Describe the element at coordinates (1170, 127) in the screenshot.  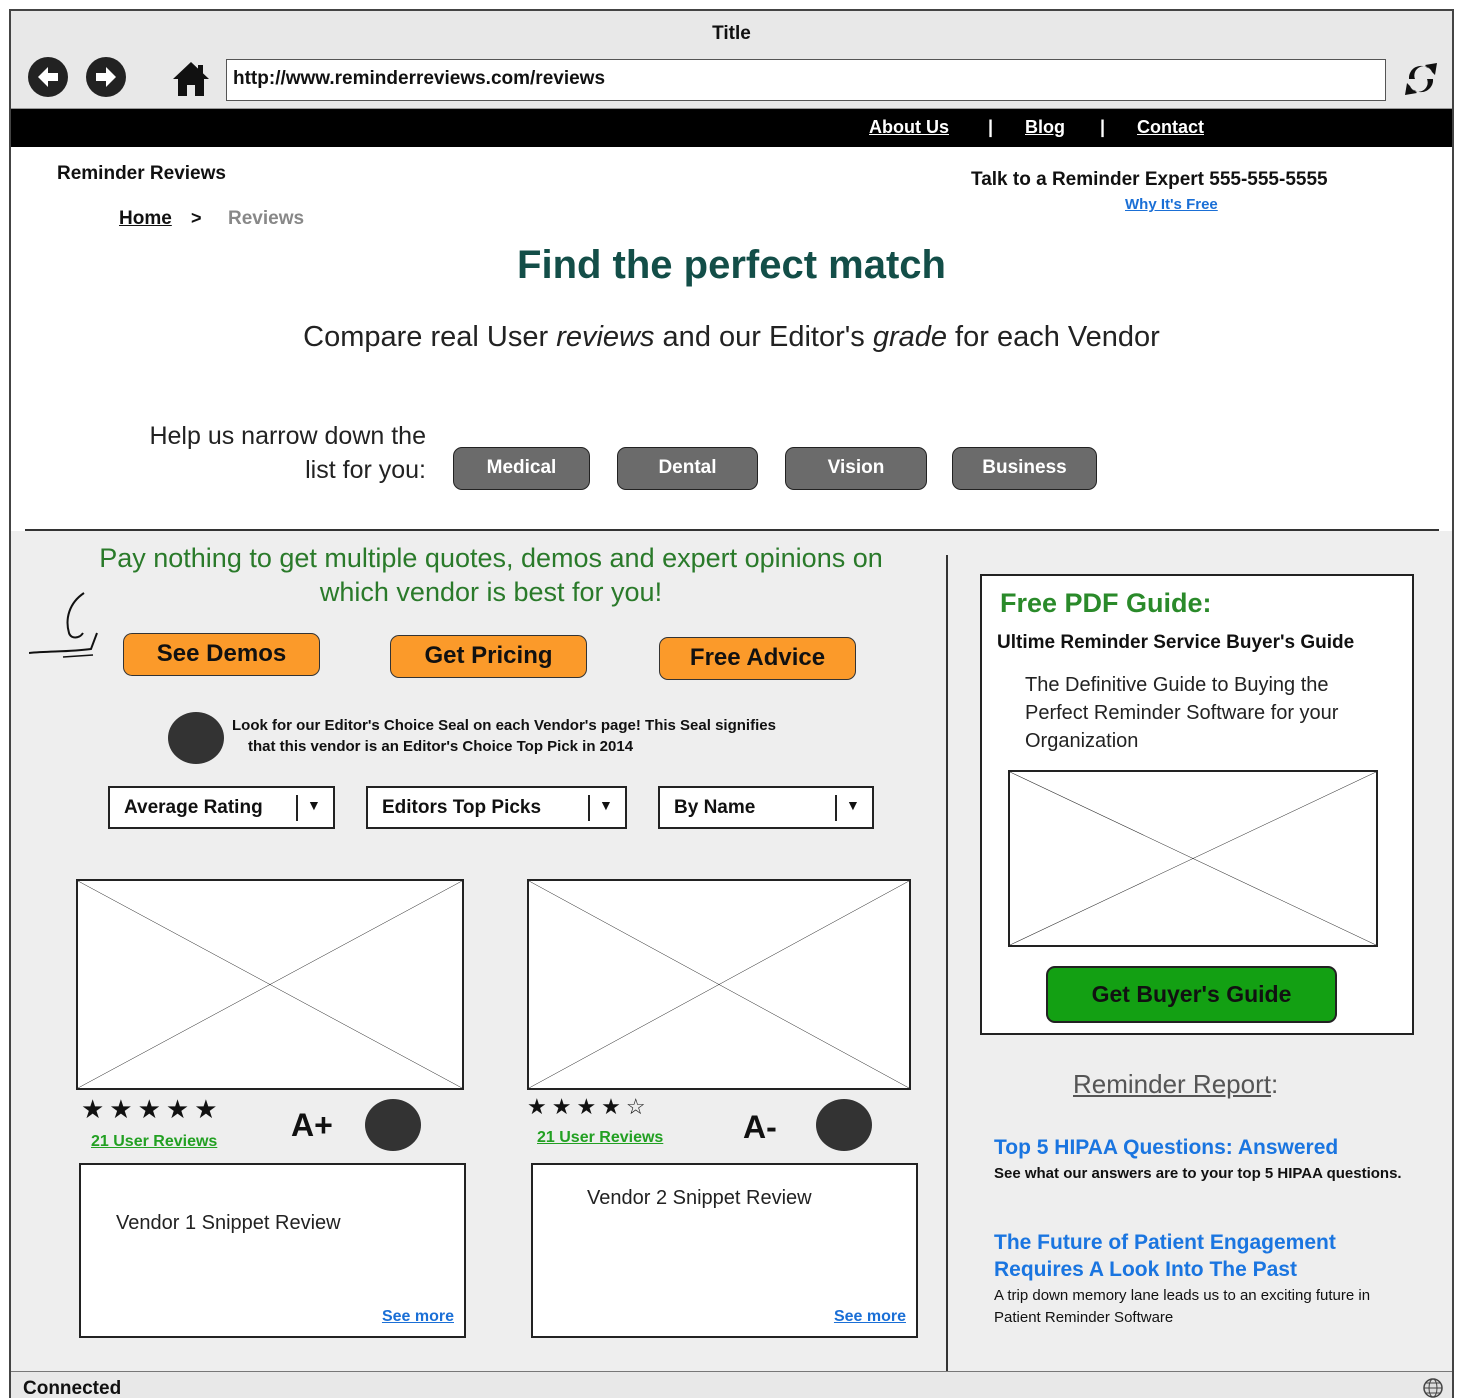
I see `nav-contact: Contact` at that location.